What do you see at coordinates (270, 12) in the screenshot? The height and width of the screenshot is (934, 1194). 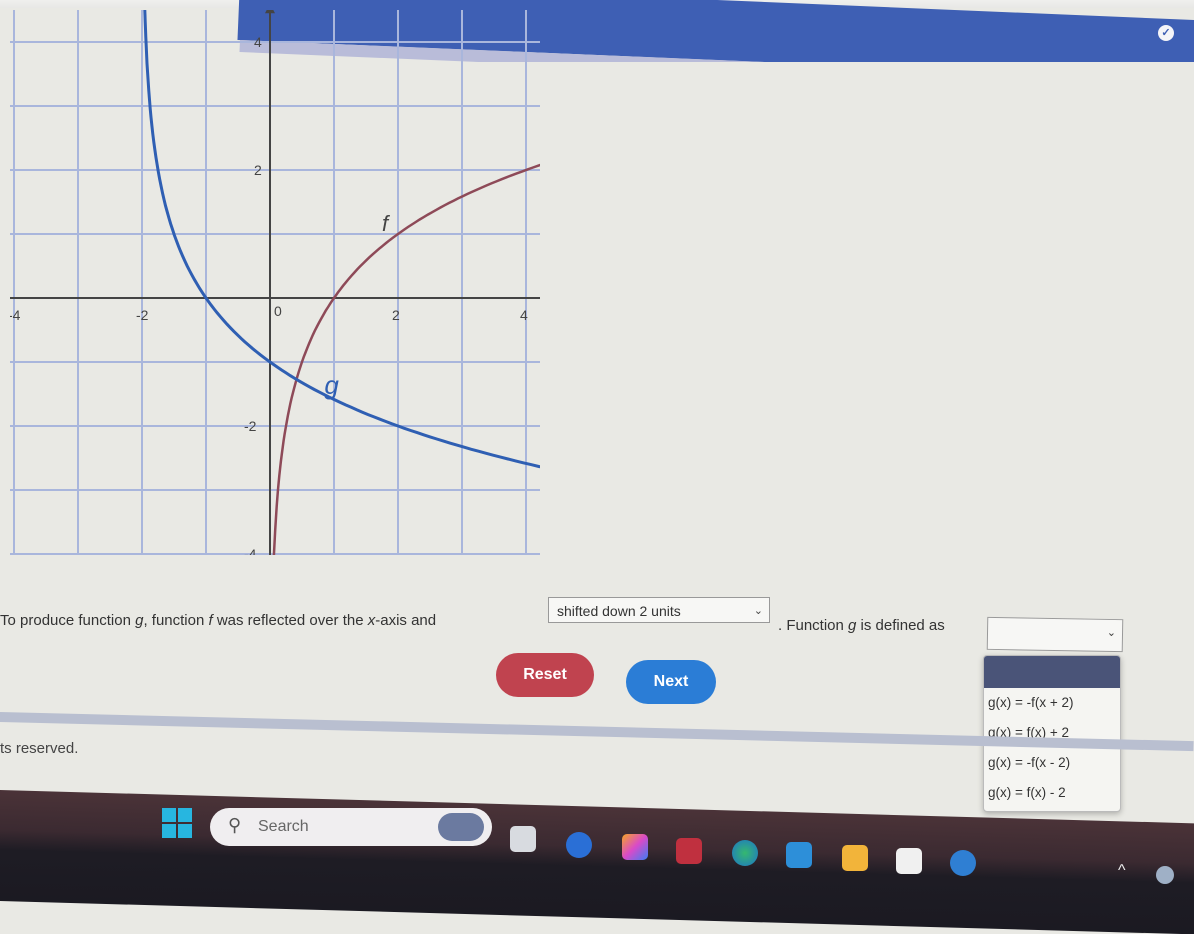 I see `y-axis-arrow` at bounding box center [270, 12].